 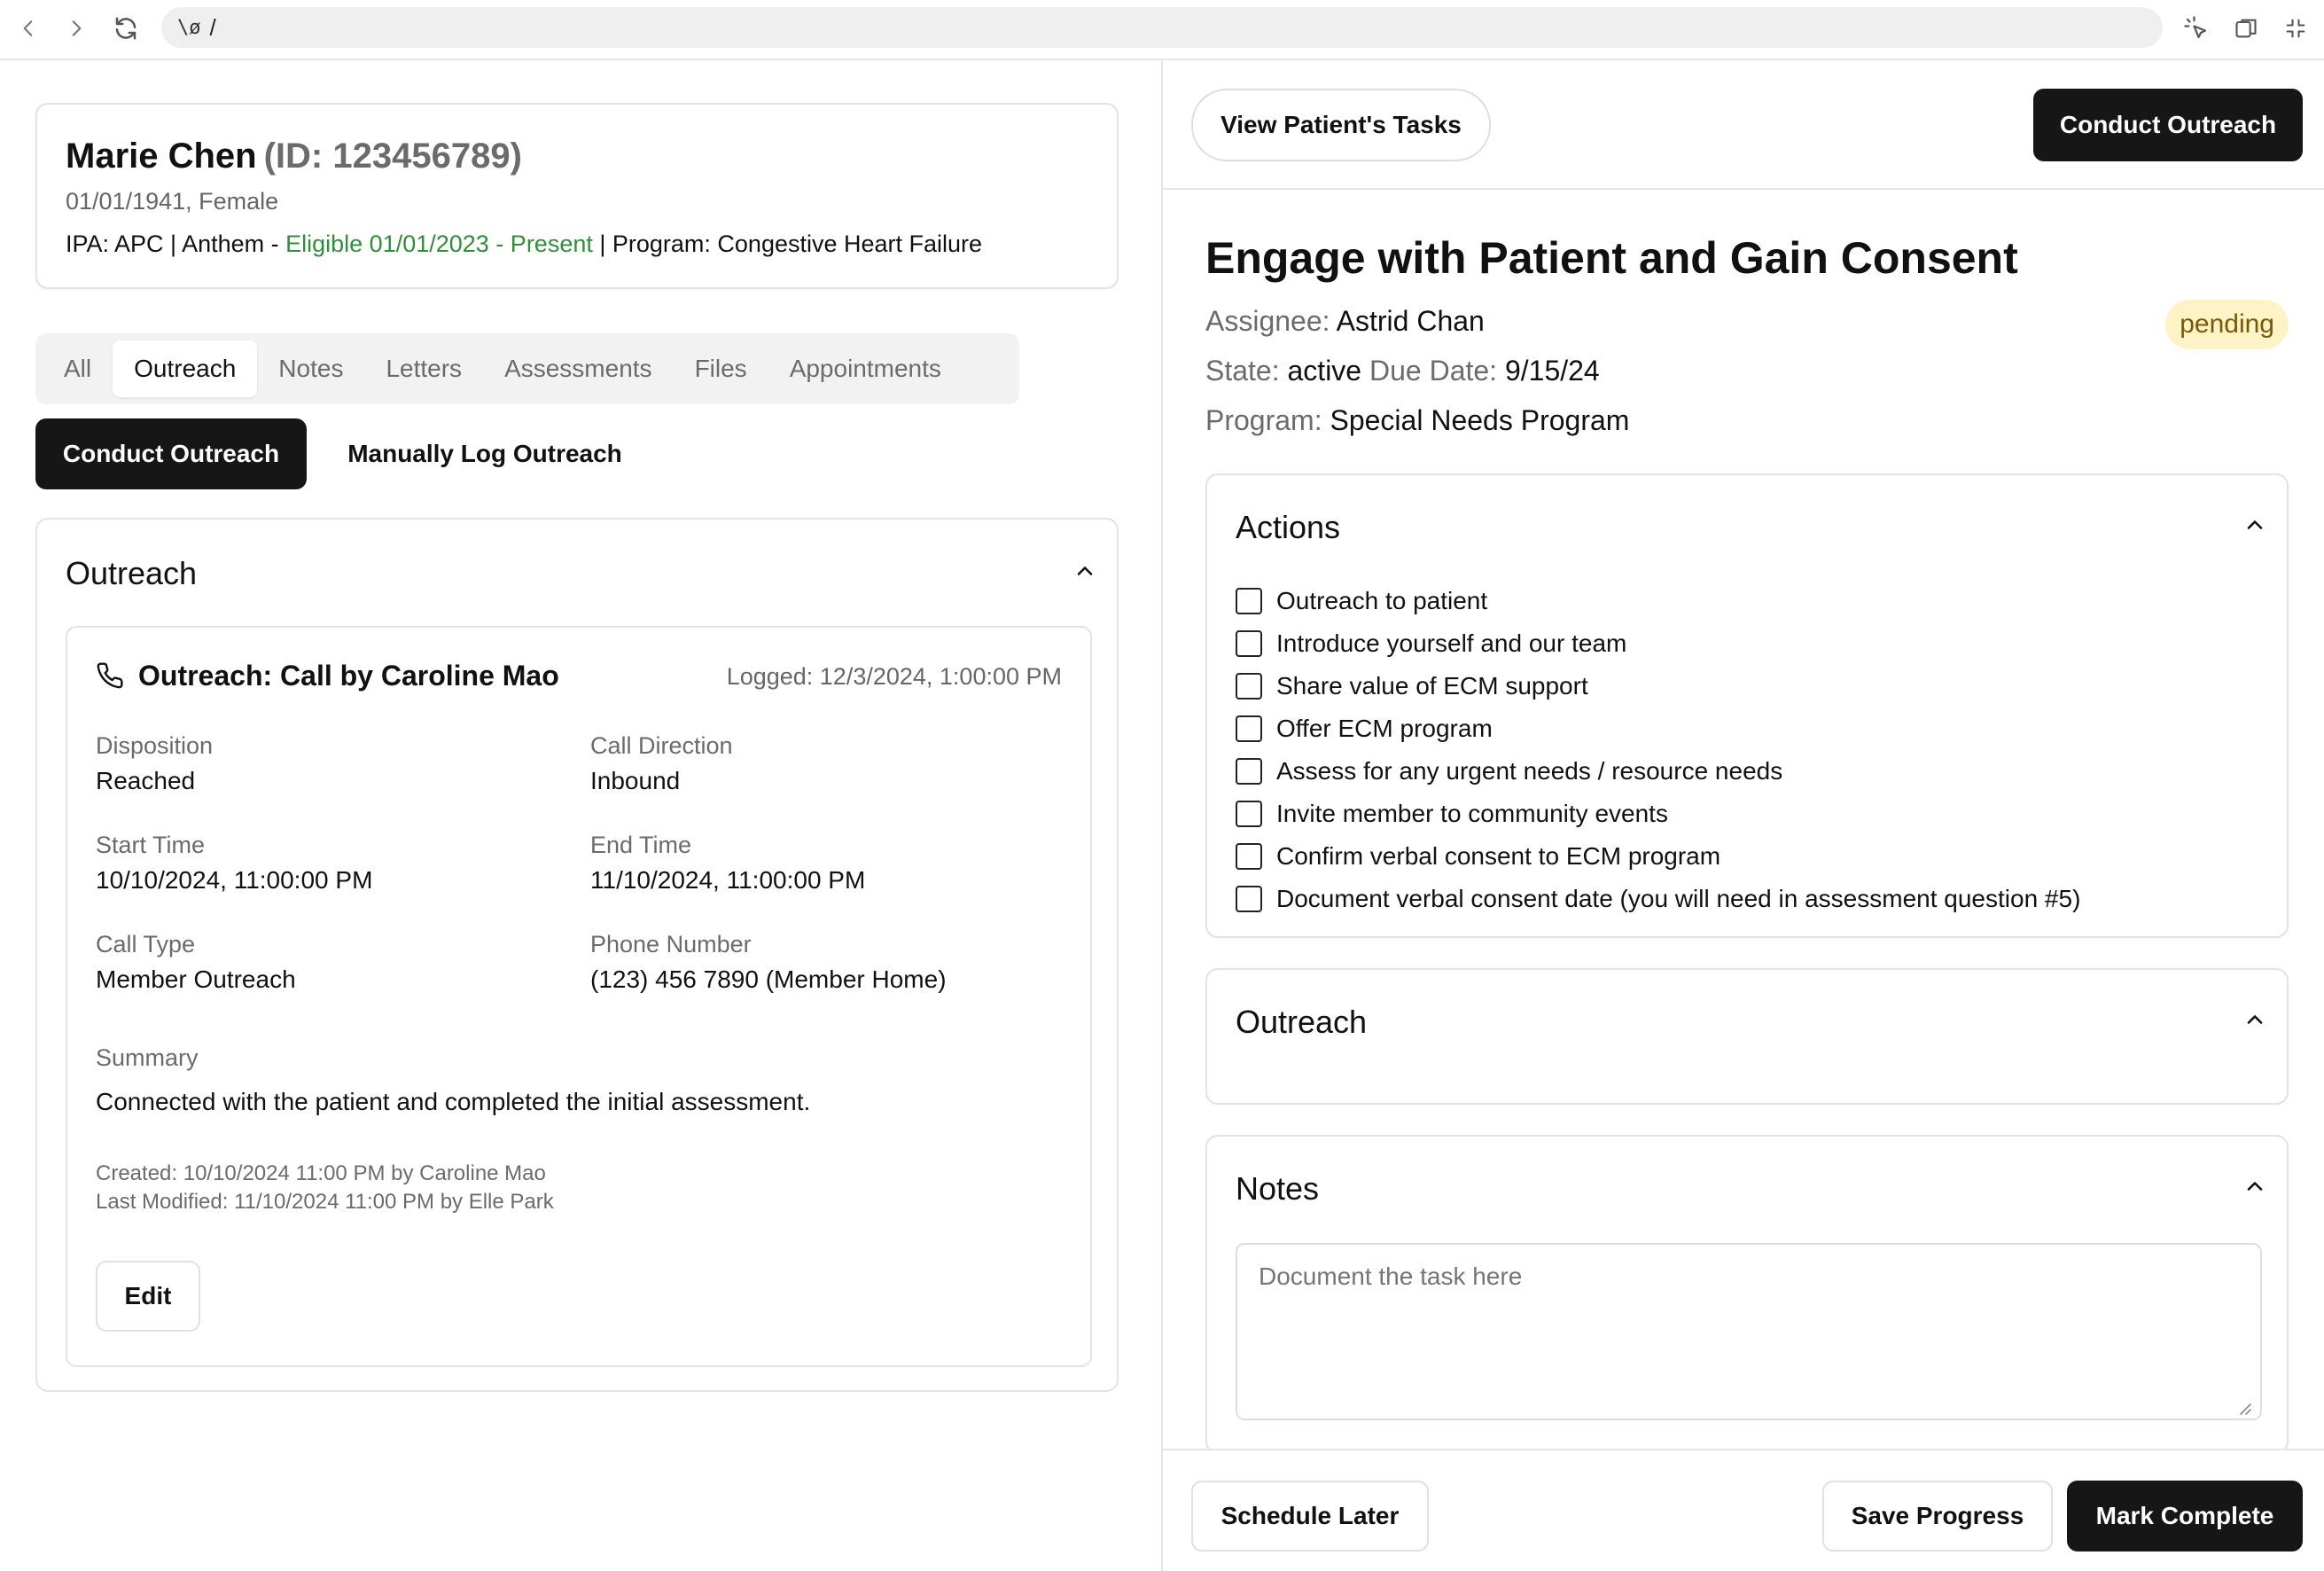 I want to click on view-patient-tasks-button: View Patient's Tasks, so click(x=1341, y=125).